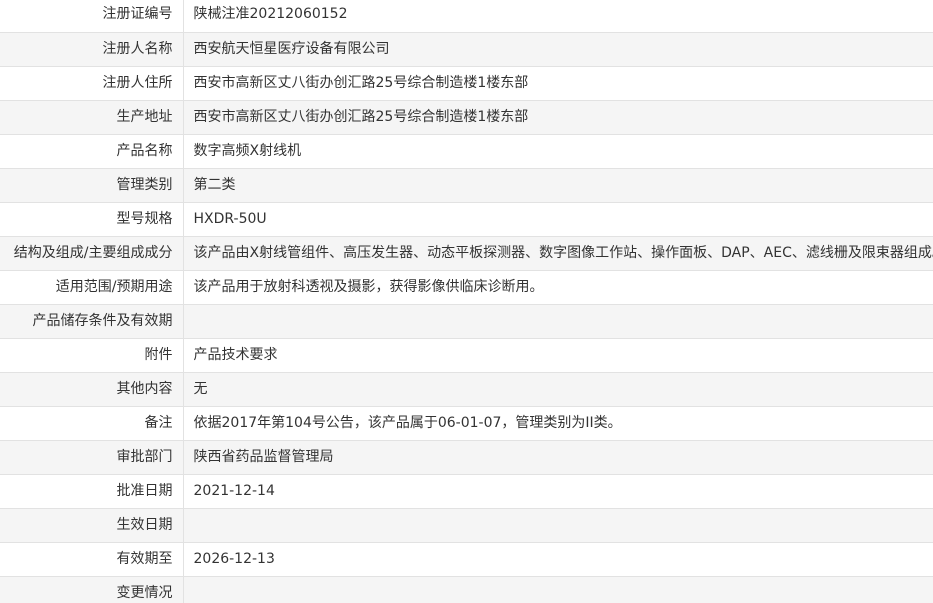  I want to click on row-value-remarks: 依据2017年第104号公告，该产品属于06-01-07，管理类别为II类。, so click(558, 423).